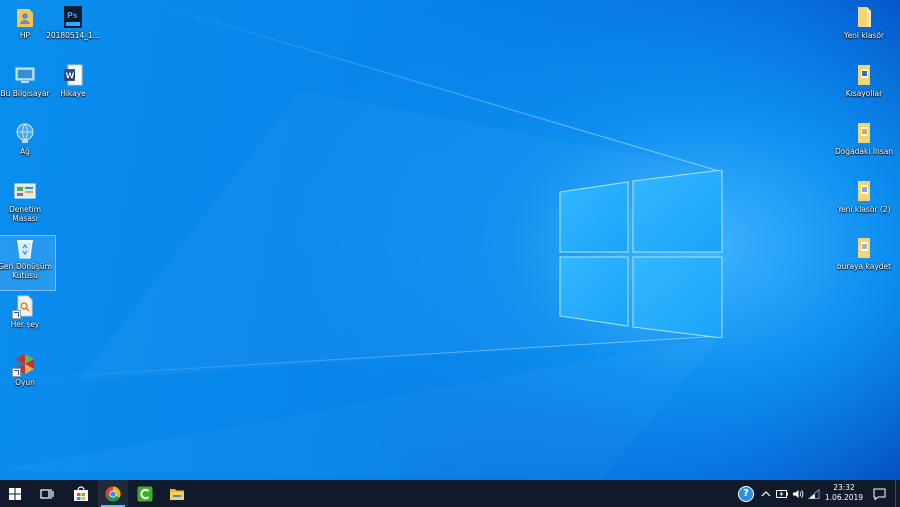 This screenshot has height=507, width=900. I want to click on this-pc-icon, so click(25, 75).